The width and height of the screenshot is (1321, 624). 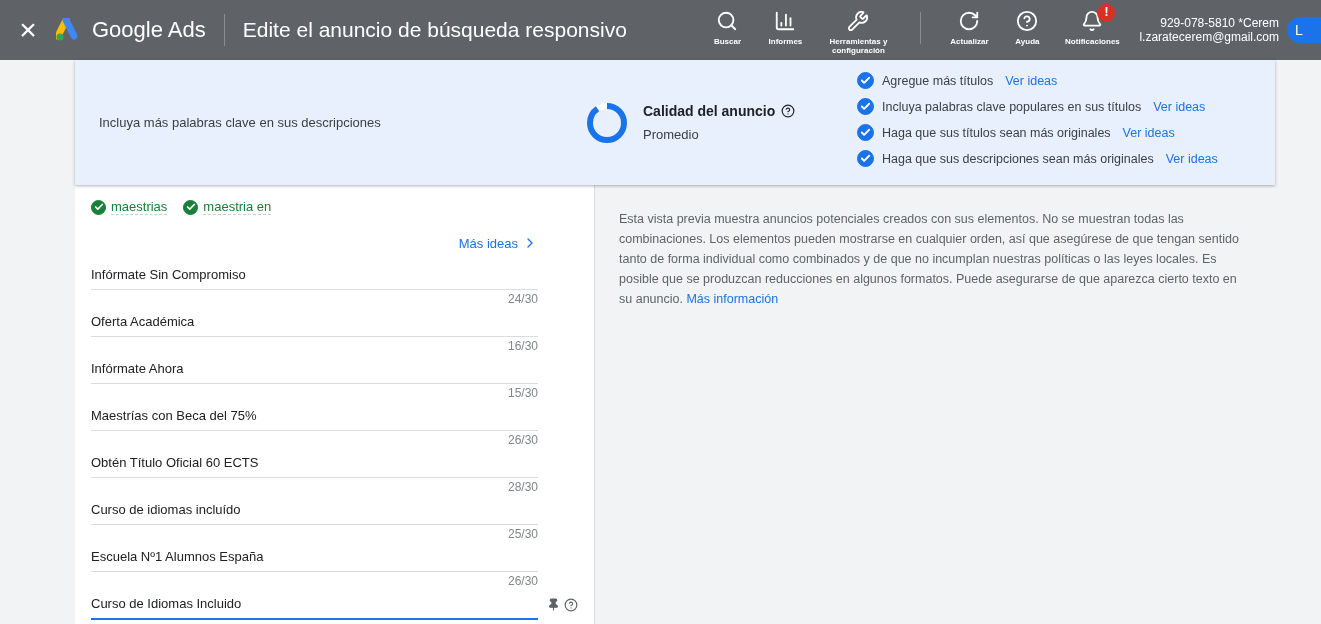 I want to click on quality-title: Calidad del anuncio, so click(x=709, y=111).